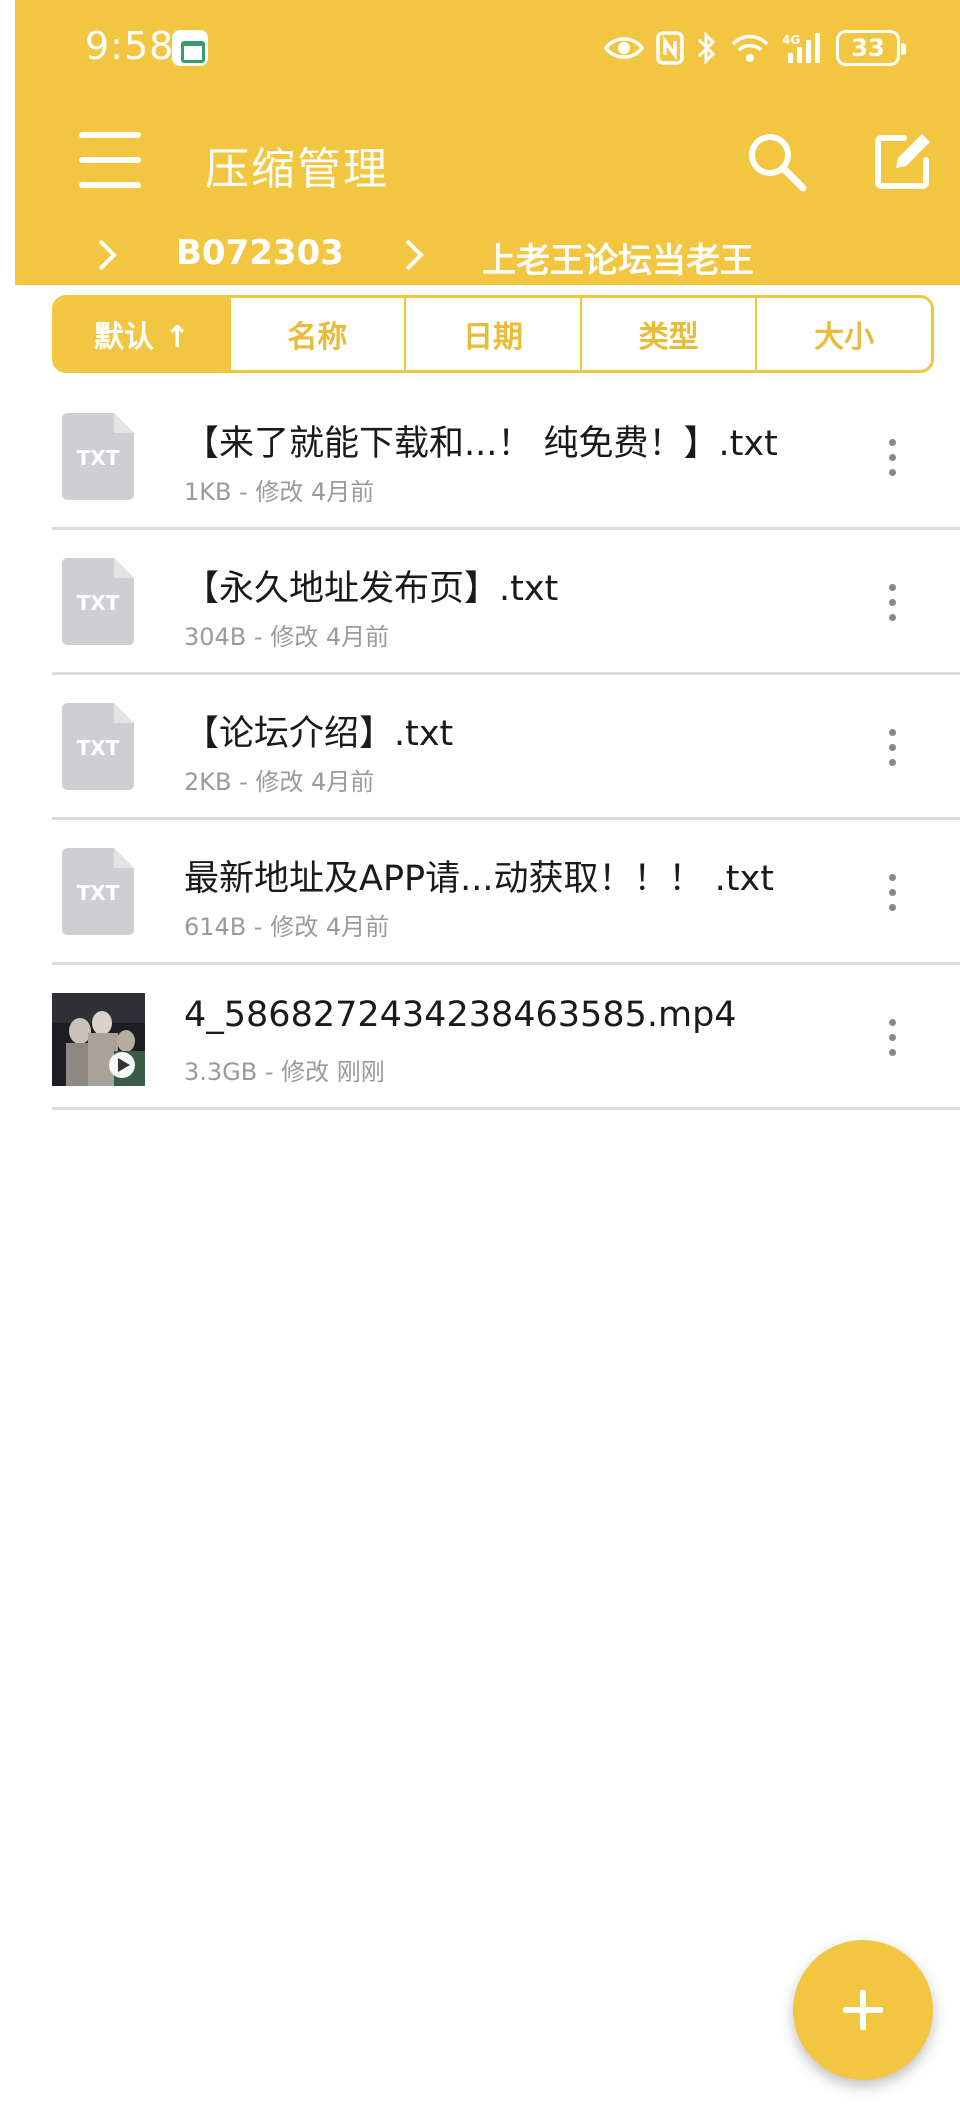 This screenshot has height=2121, width=960. I want to click on app-notification-icon, so click(190, 48).